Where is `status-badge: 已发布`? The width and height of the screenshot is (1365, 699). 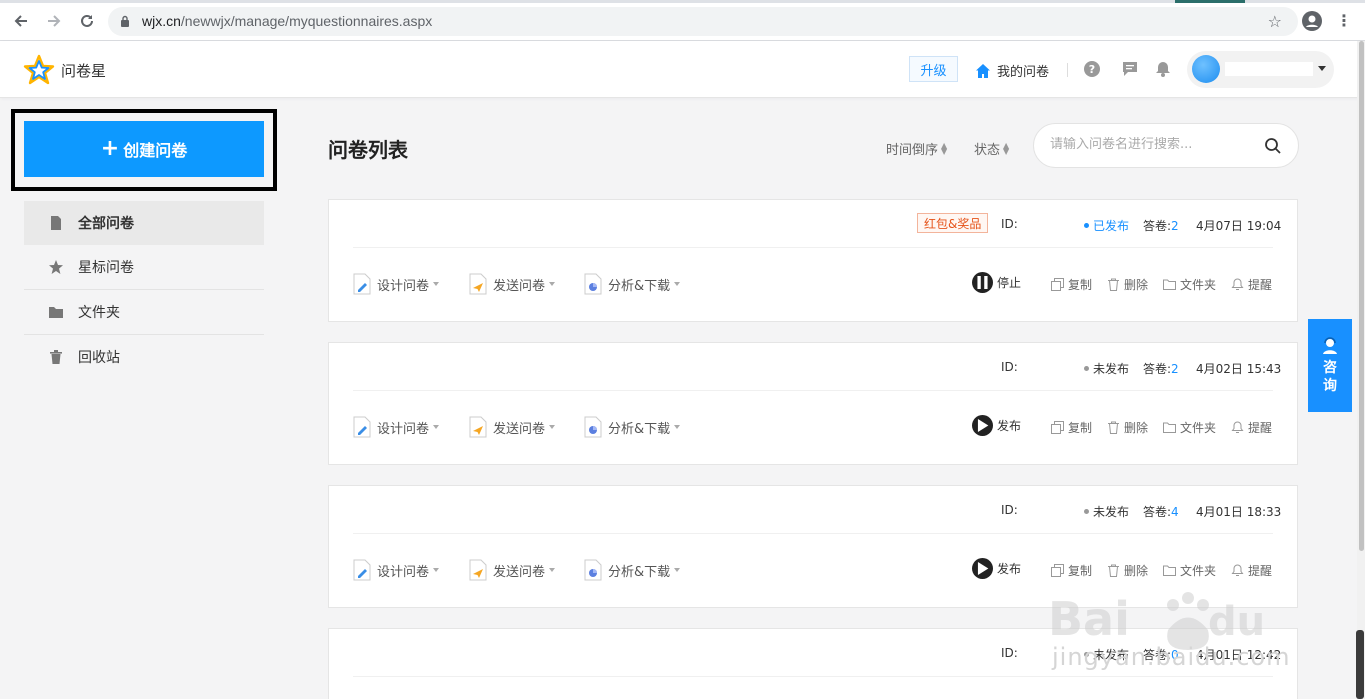 status-badge: 已发布 is located at coordinates (1106, 225).